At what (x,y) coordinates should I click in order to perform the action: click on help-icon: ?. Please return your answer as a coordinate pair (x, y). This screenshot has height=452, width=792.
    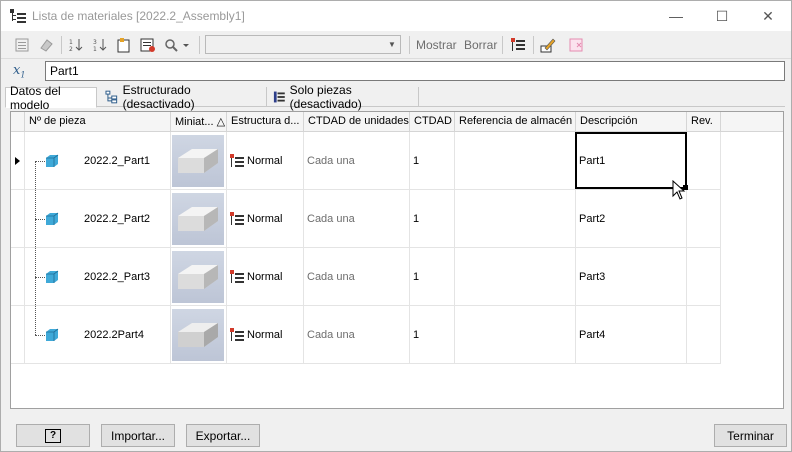
    Looking at the image, I should click on (53, 435).